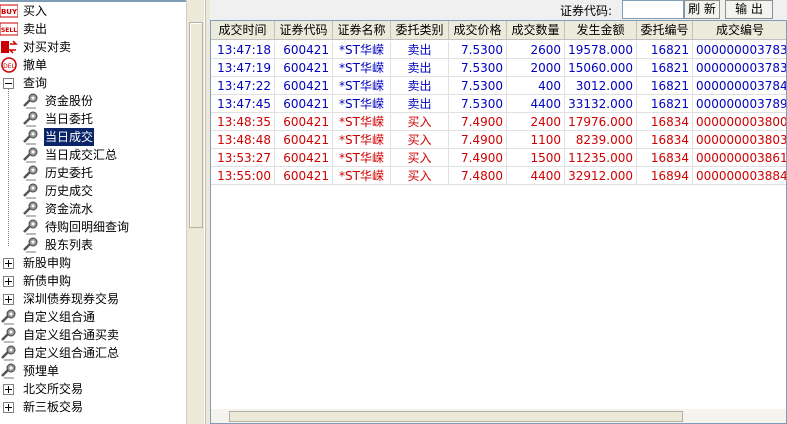 The width and height of the screenshot is (787, 424). Describe the element at coordinates (601, 30) in the screenshot. I see `column-header: 发生金额` at that location.